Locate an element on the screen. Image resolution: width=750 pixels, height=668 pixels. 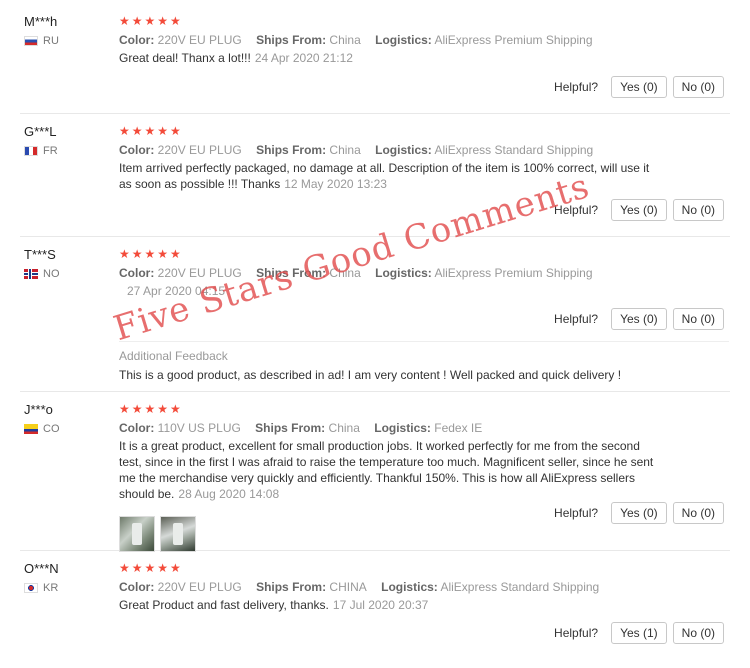
reviewer-country: NO is located at coordinates (69, 274).